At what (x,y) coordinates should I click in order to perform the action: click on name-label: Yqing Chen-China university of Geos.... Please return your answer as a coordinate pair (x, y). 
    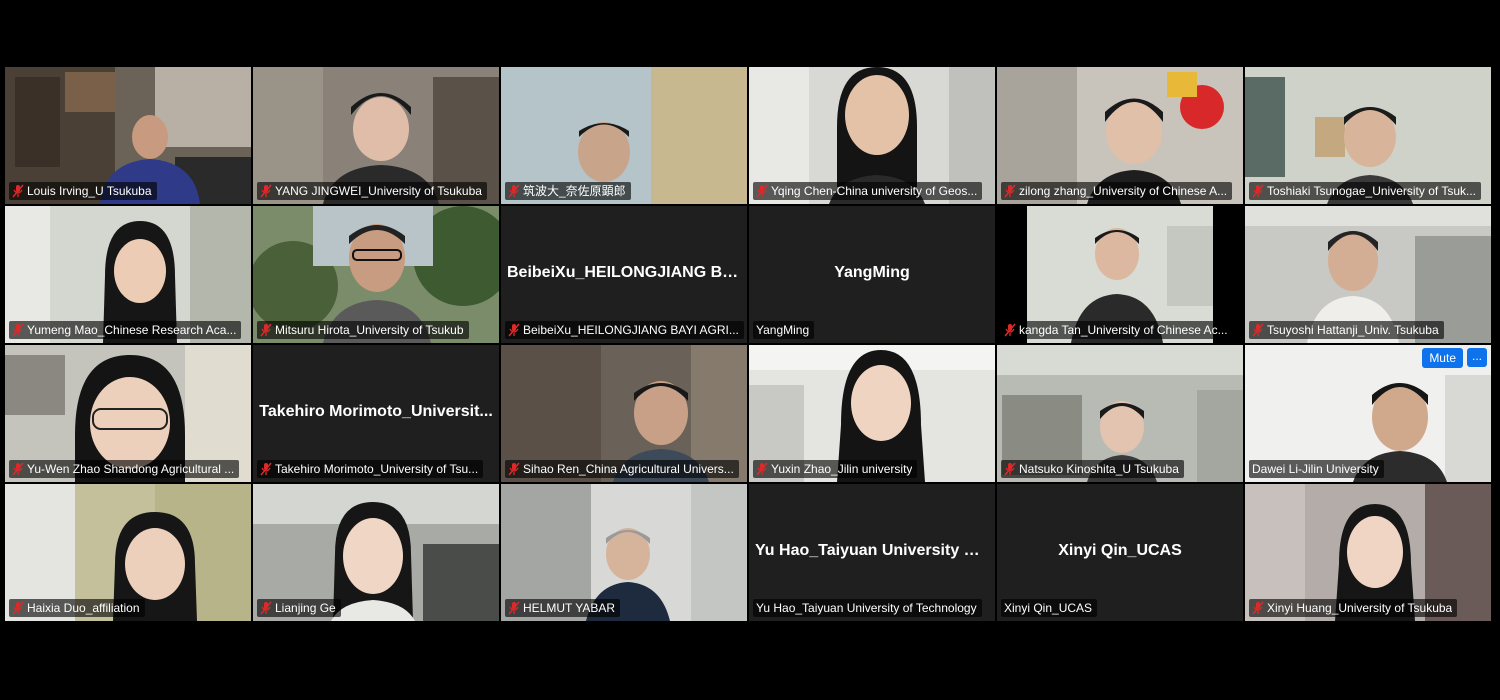
    Looking at the image, I should click on (868, 191).